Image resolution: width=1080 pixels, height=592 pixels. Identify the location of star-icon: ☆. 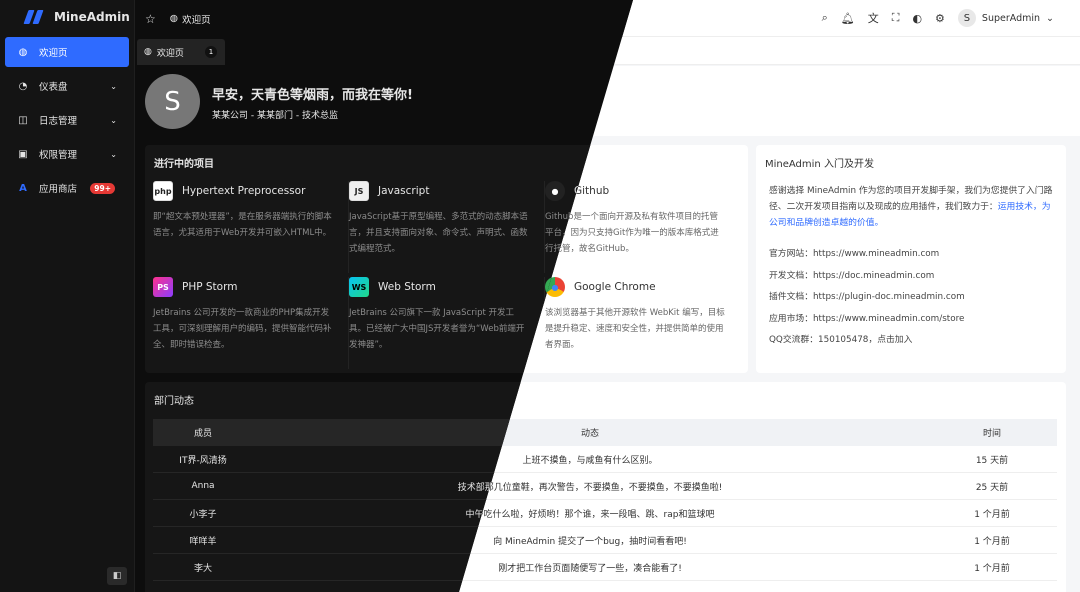
(150, 19).